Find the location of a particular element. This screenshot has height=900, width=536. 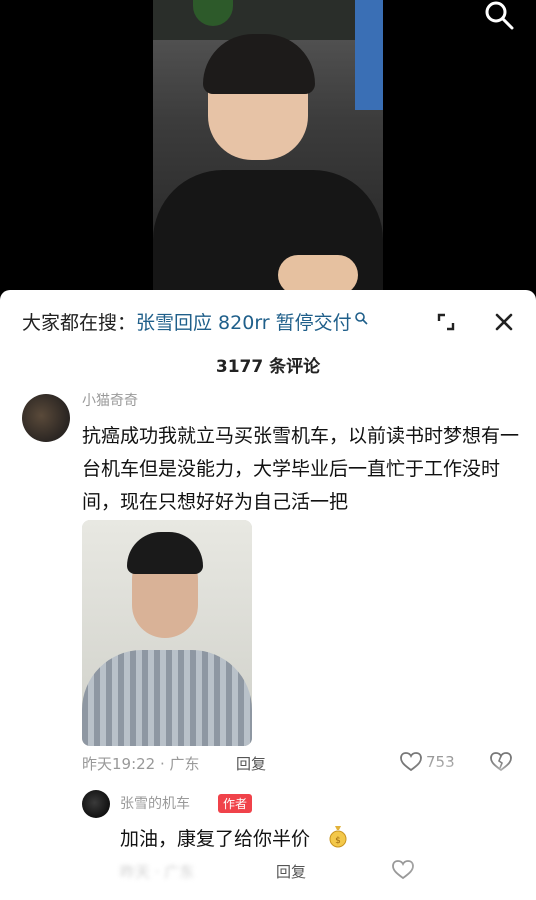

broken-heart-icon is located at coordinates (501, 762).